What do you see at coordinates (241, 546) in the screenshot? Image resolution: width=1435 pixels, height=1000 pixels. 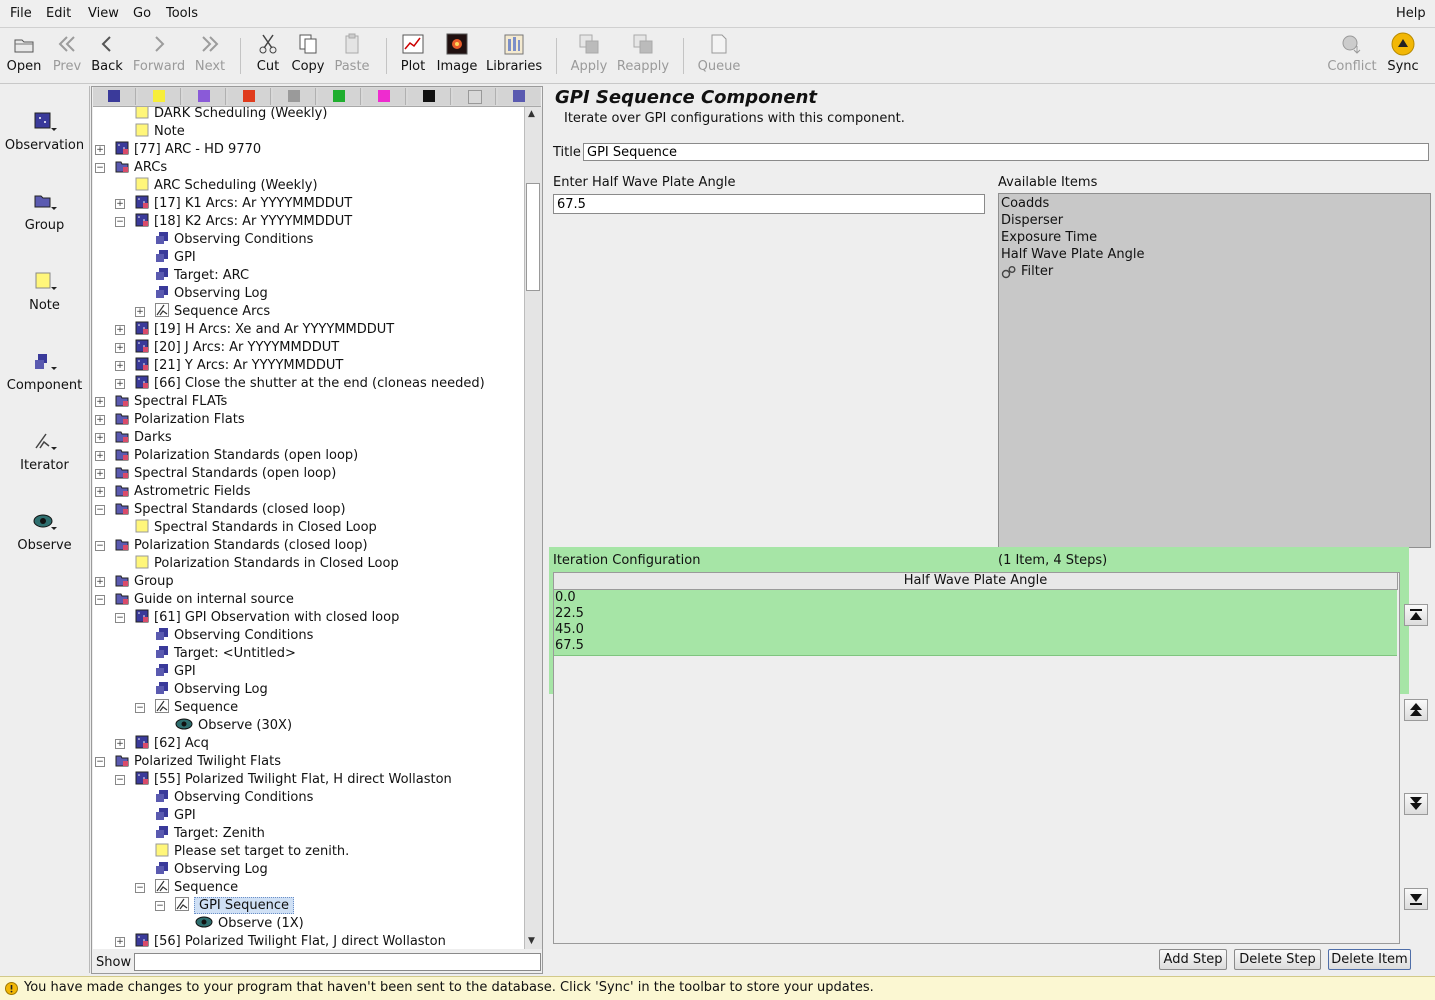 I see `tree-node: Polarization Standards (closed loop)` at bounding box center [241, 546].